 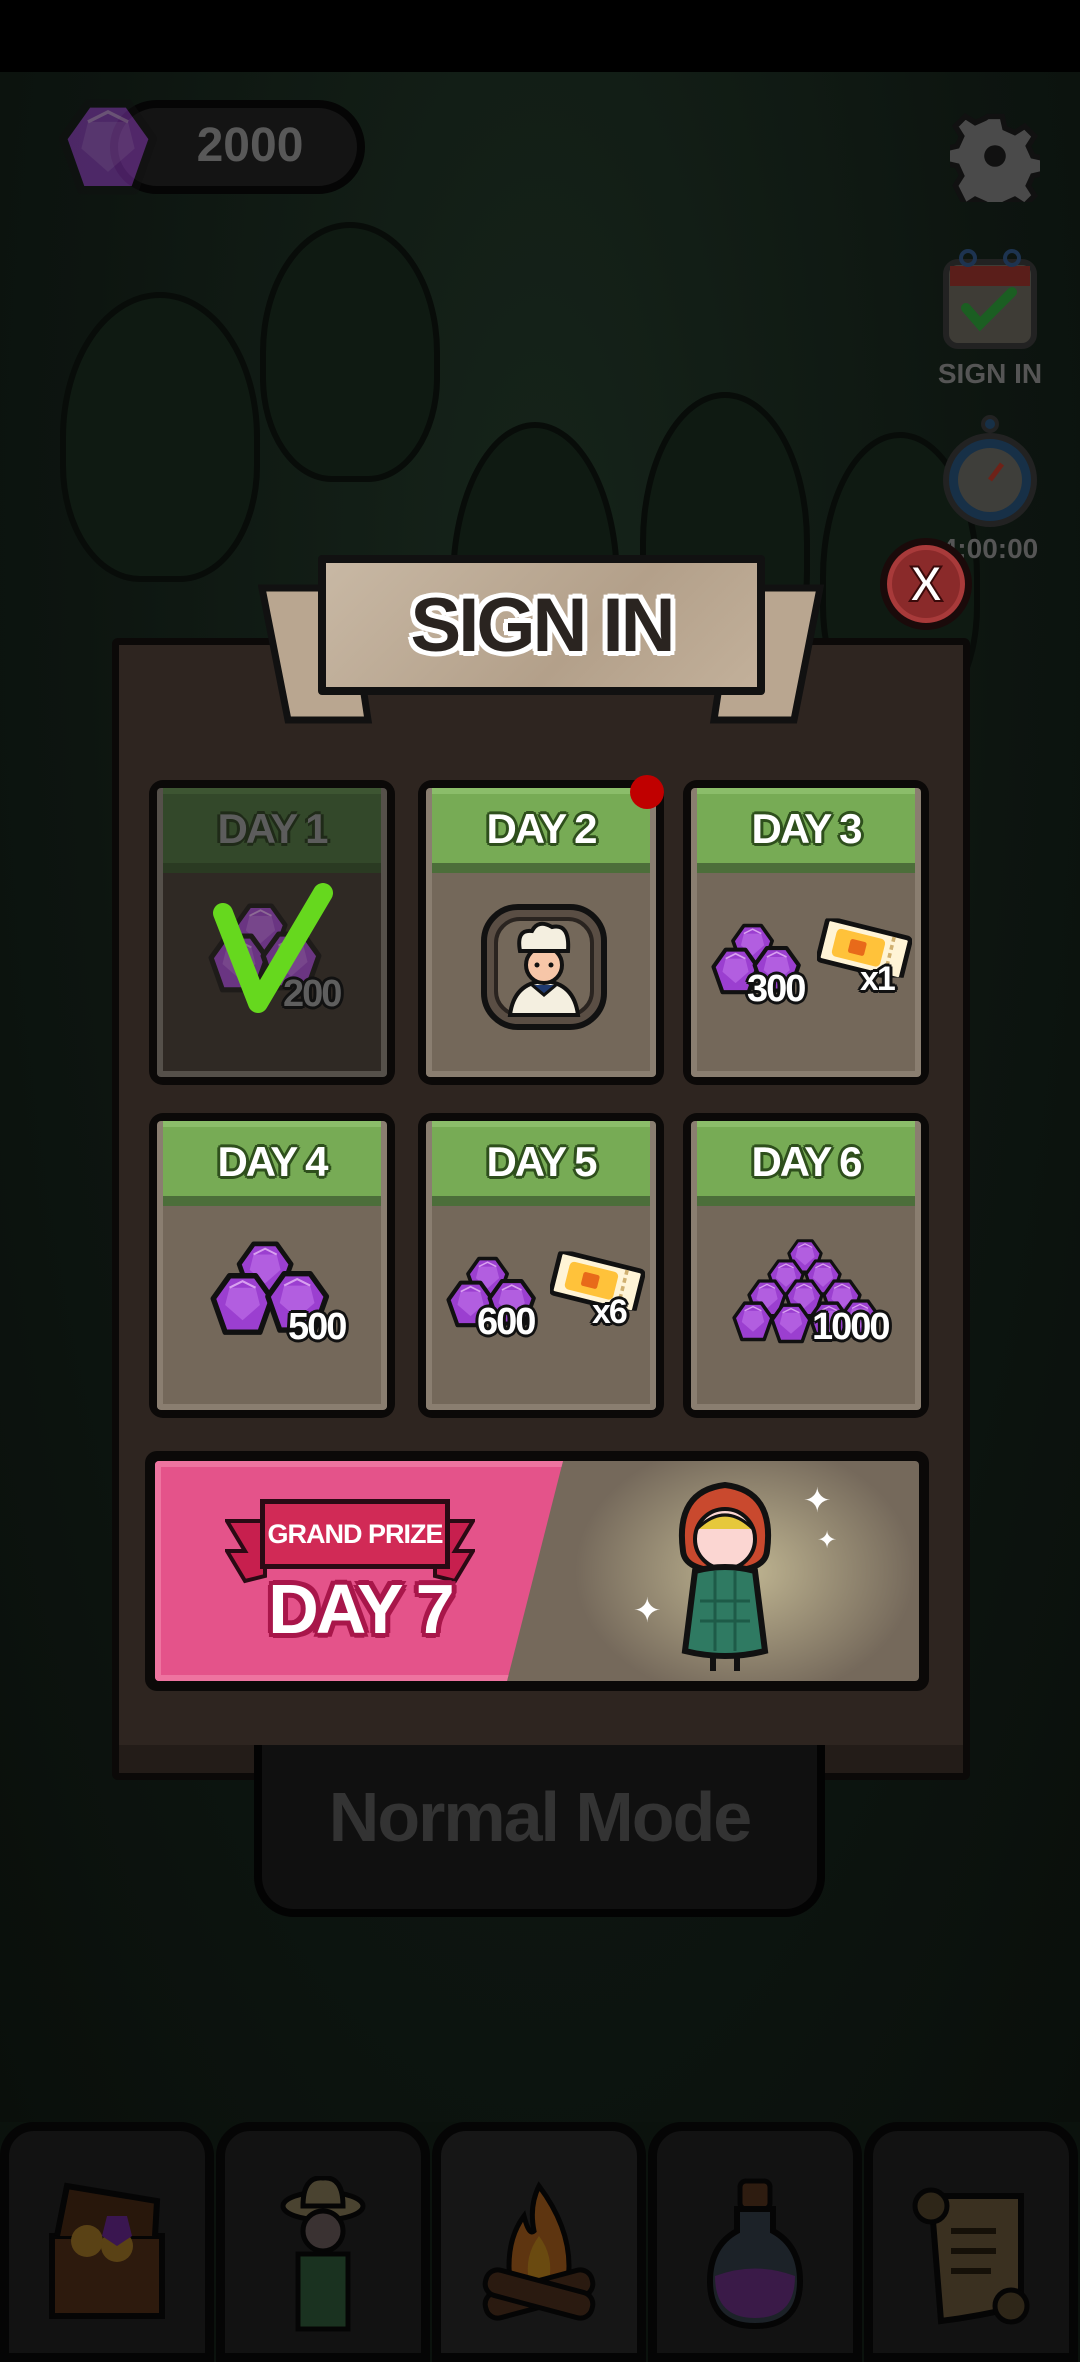 I want to click on settings-gear-icon, so click(x=995, y=156).